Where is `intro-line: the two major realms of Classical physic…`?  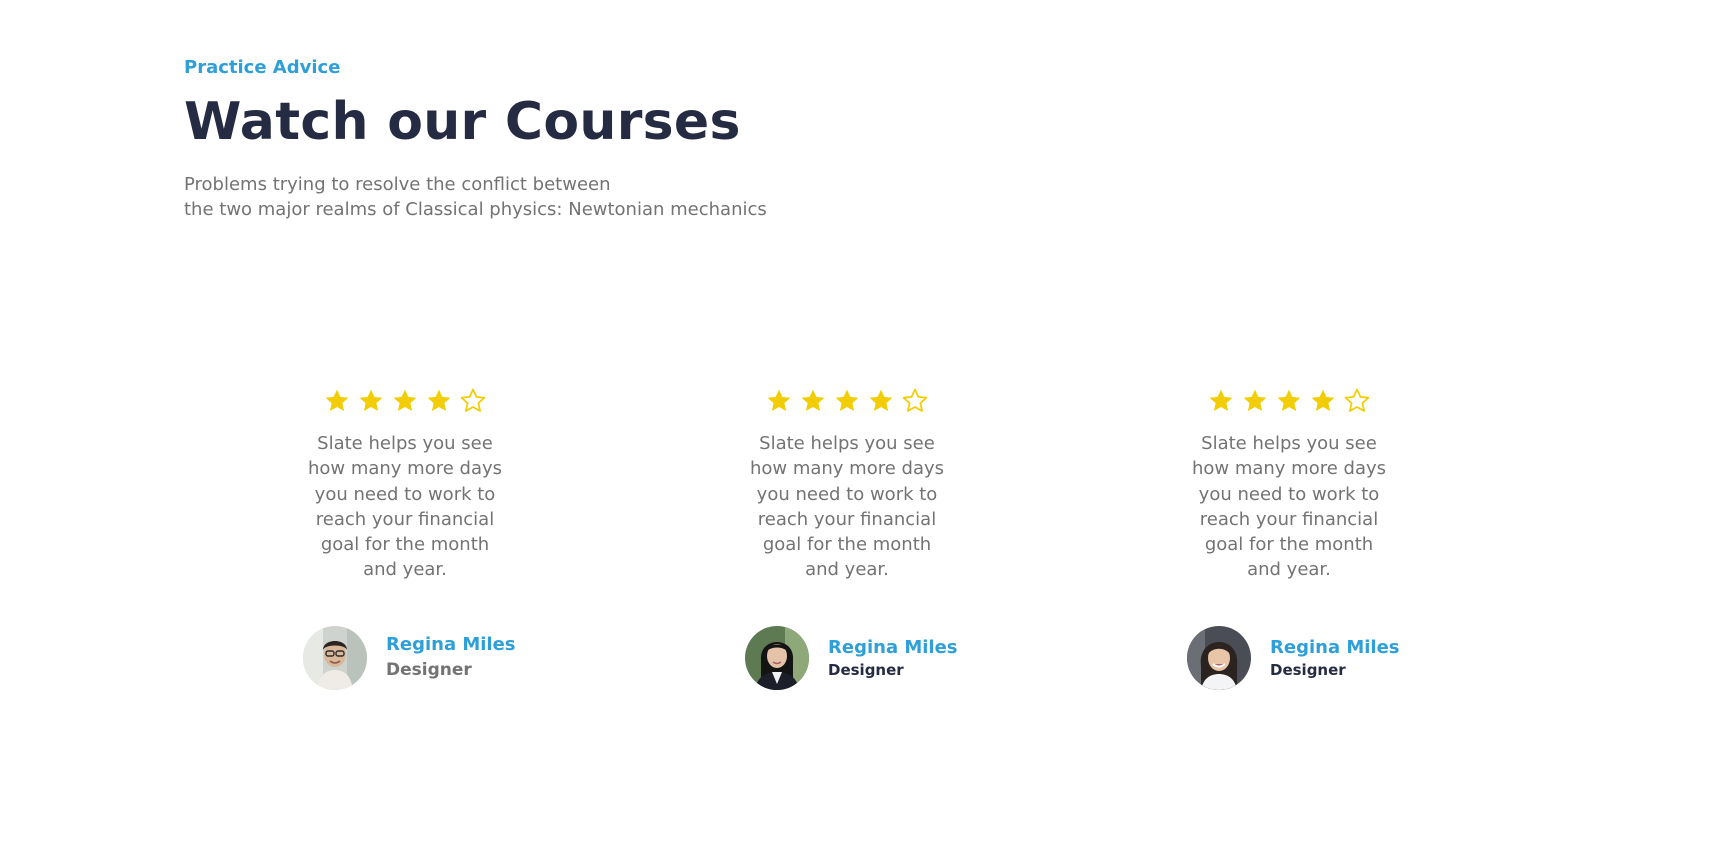 intro-line: the two major realms of Classical physic… is located at coordinates (475, 209).